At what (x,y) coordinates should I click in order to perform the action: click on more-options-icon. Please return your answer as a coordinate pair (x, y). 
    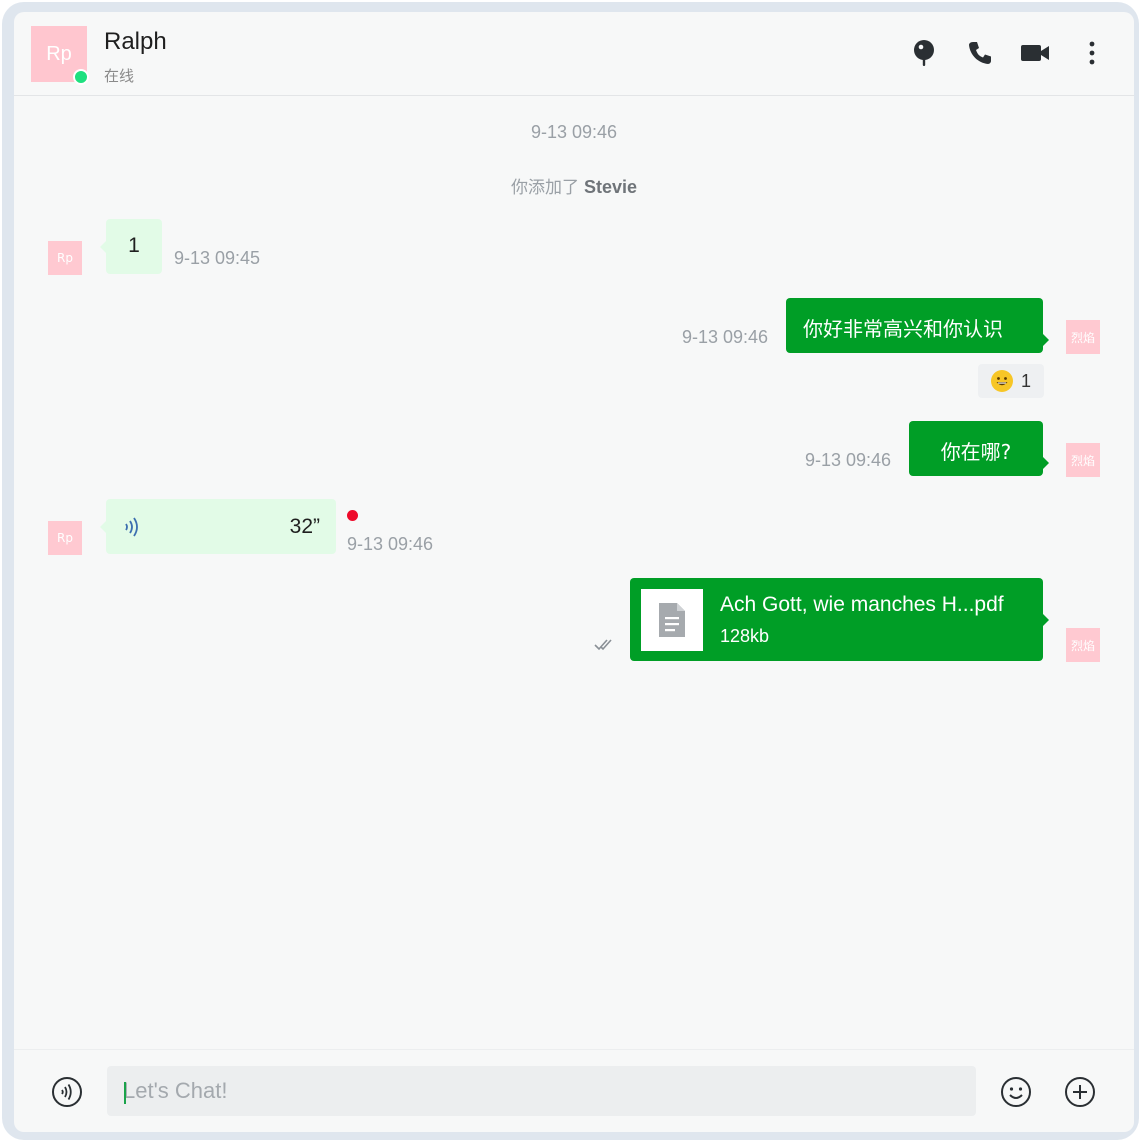
    Looking at the image, I should click on (1092, 53).